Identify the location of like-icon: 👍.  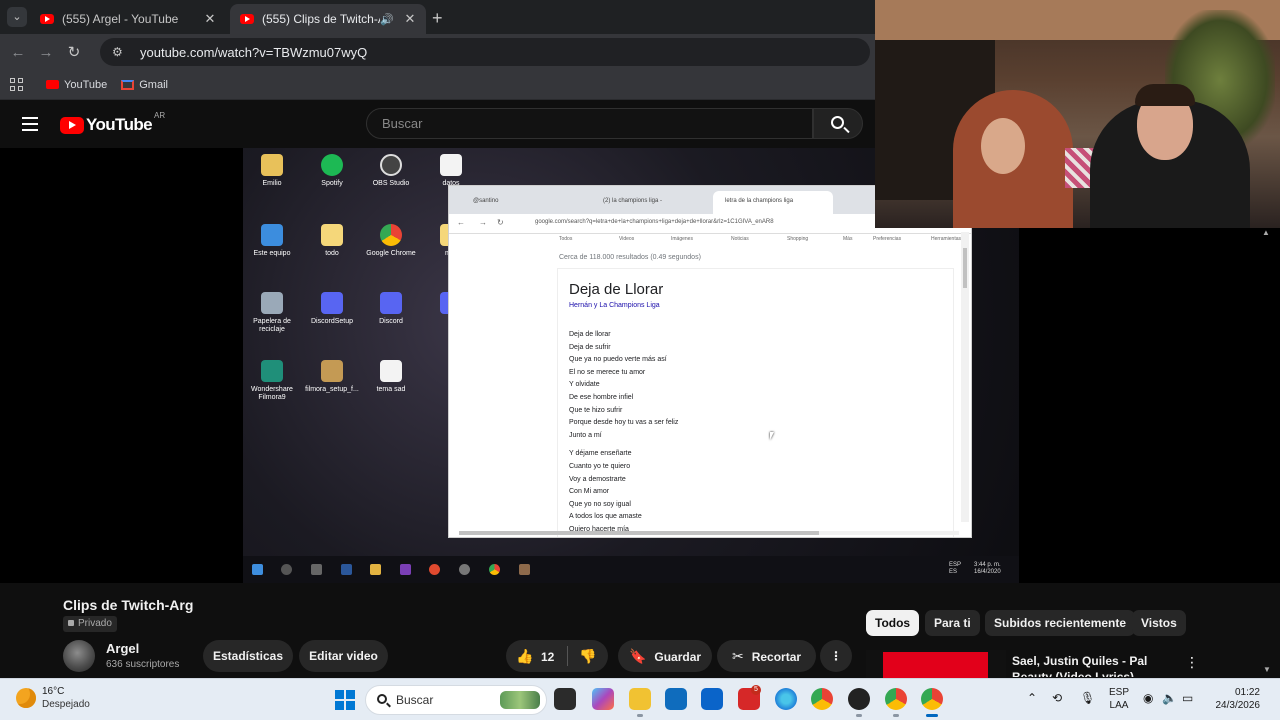
(524, 656).